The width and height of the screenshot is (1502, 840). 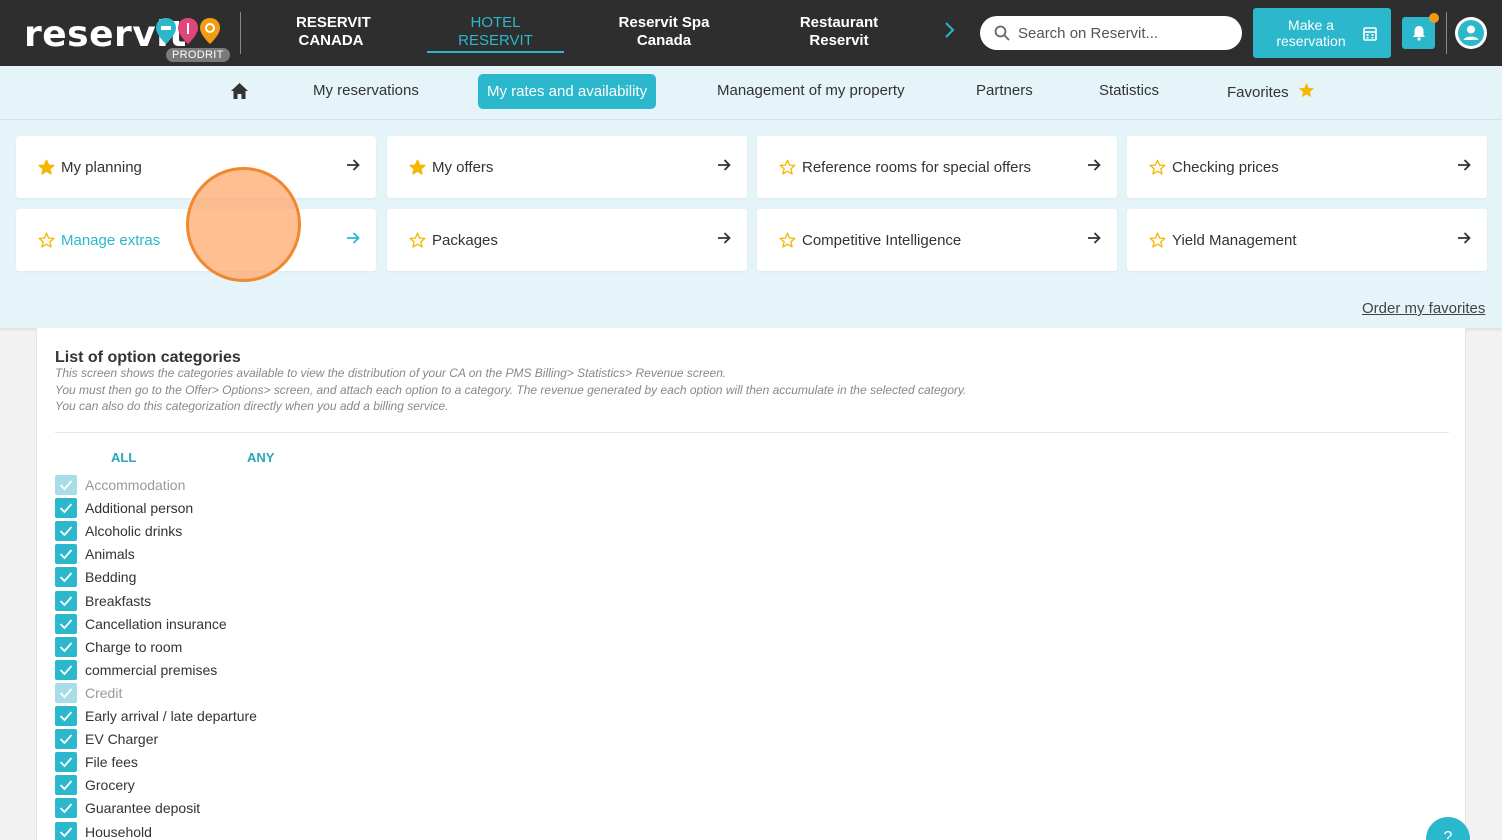 What do you see at coordinates (1234, 240) in the screenshot?
I see `favorite-card-label: Yield Management` at bounding box center [1234, 240].